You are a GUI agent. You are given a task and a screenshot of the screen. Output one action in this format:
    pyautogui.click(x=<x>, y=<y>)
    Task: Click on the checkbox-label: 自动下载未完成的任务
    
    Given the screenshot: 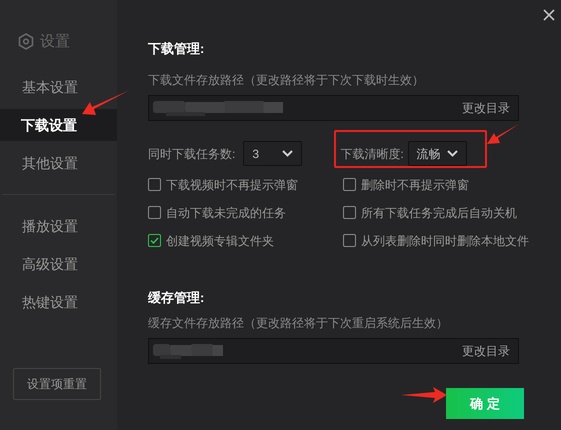 What is the action you would take?
    pyautogui.click(x=226, y=213)
    